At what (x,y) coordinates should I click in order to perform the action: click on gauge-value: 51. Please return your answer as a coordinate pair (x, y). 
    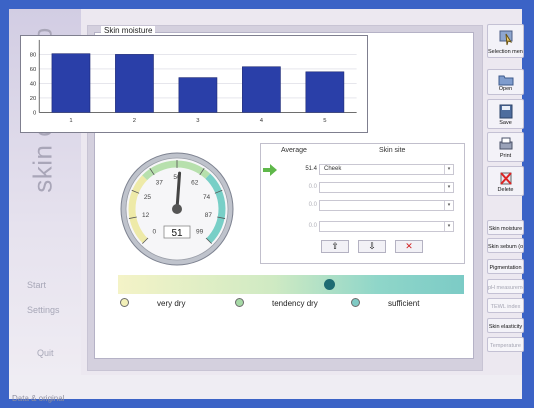
    Looking at the image, I should click on (177, 233).